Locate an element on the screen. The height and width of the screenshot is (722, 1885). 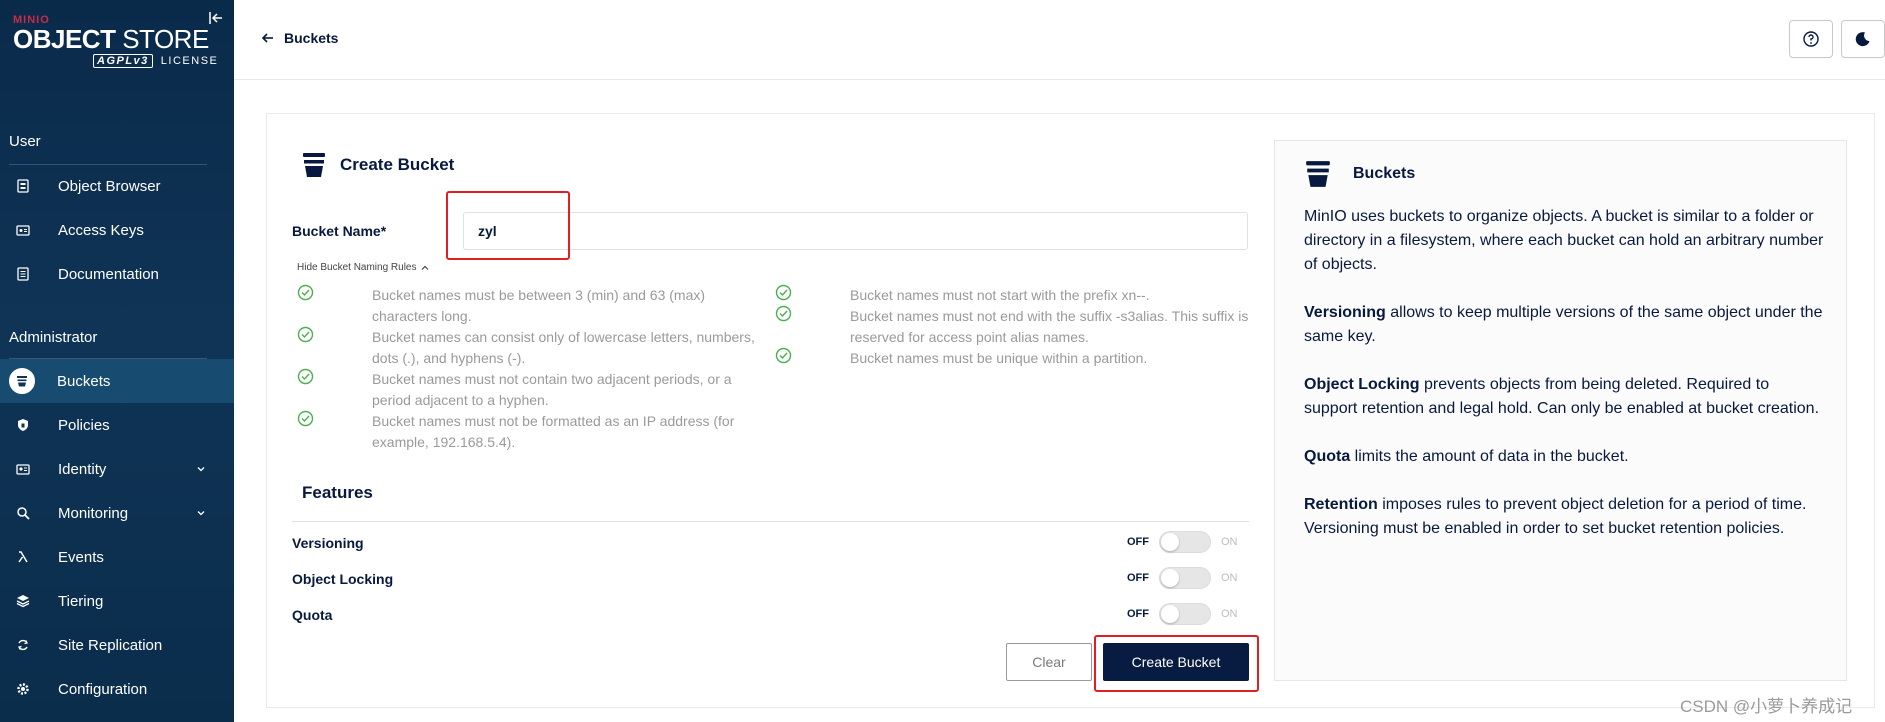
user-section-title: User is located at coordinates (25, 141).